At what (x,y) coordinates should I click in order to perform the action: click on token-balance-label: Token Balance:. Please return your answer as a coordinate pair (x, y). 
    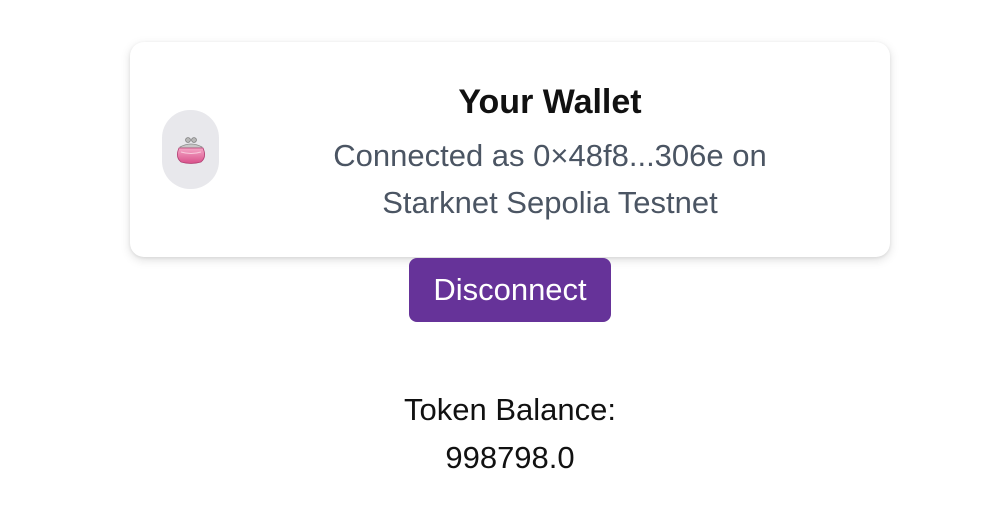
    Looking at the image, I should click on (510, 409).